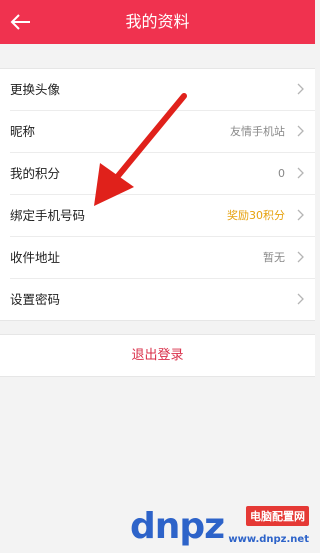  Describe the element at coordinates (281, 173) in the screenshot. I see `points-value: 0` at that location.